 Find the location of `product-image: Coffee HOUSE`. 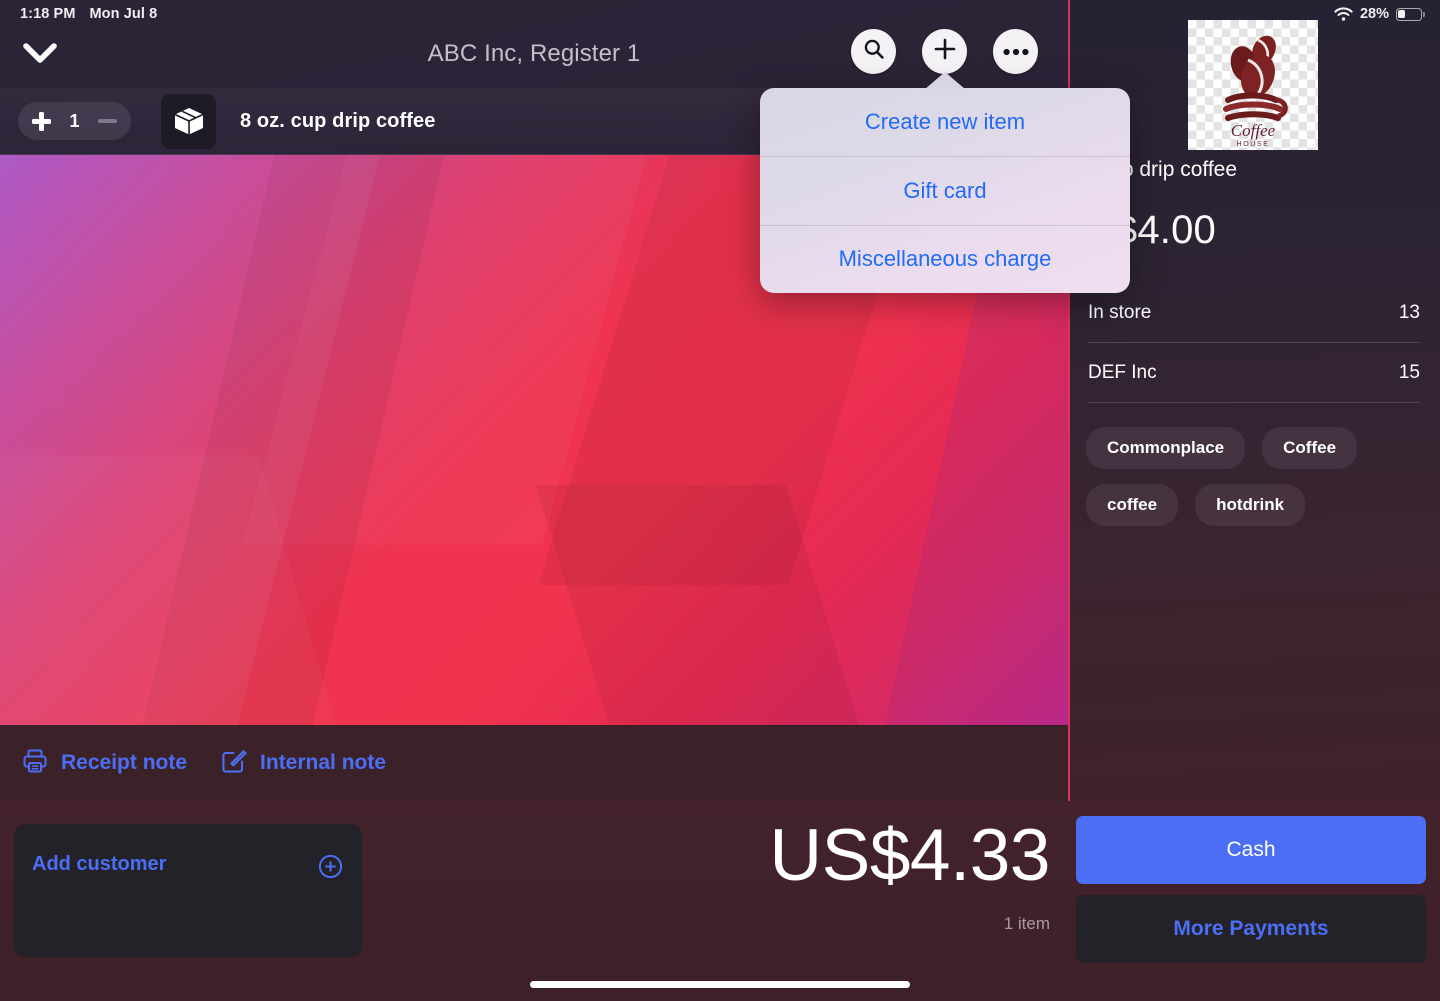

product-image: Coffee HOUSE is located at coordinates (1253, 85).